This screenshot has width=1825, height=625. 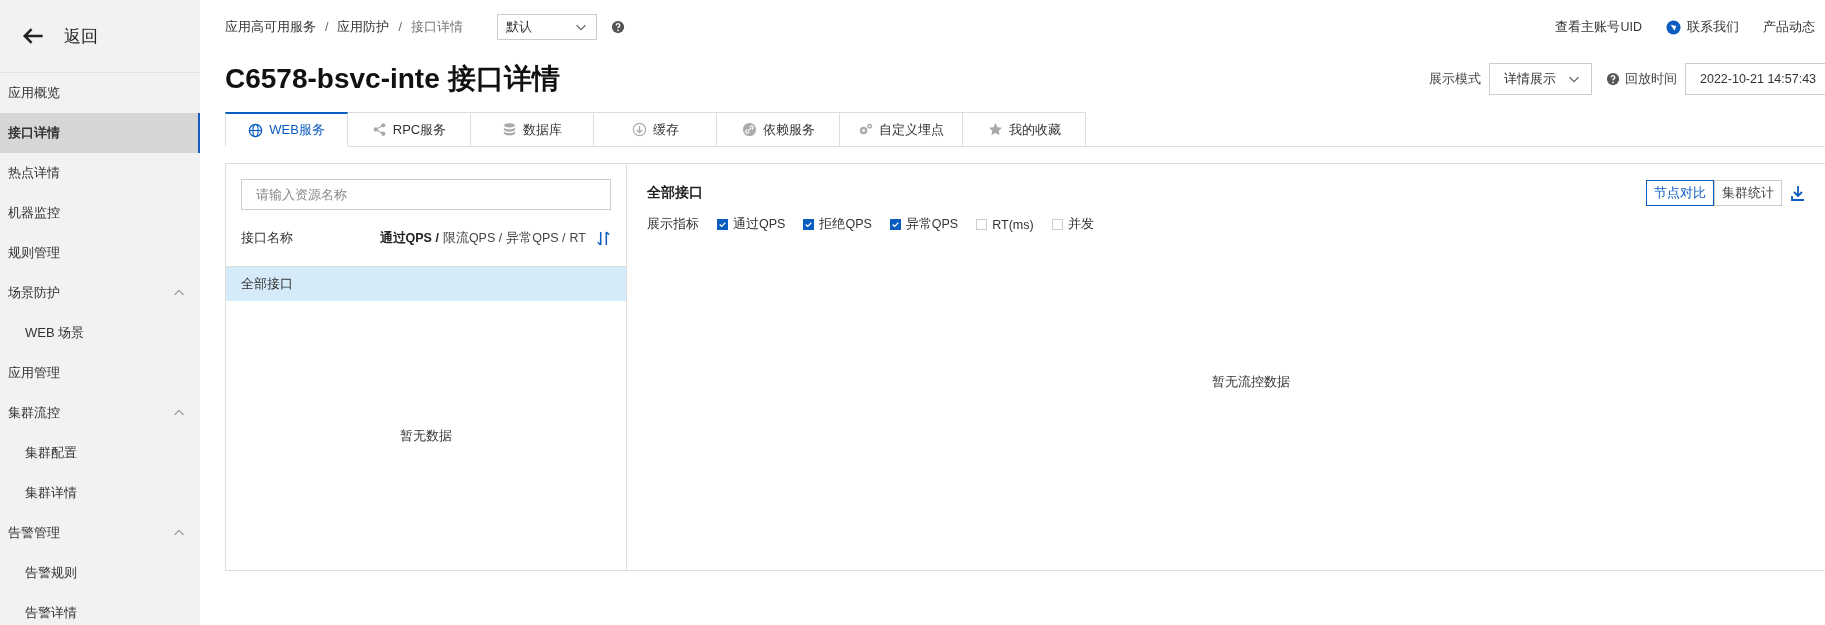 I want to click on search-field: 请输入资源名称, so click(x=426, y=194).